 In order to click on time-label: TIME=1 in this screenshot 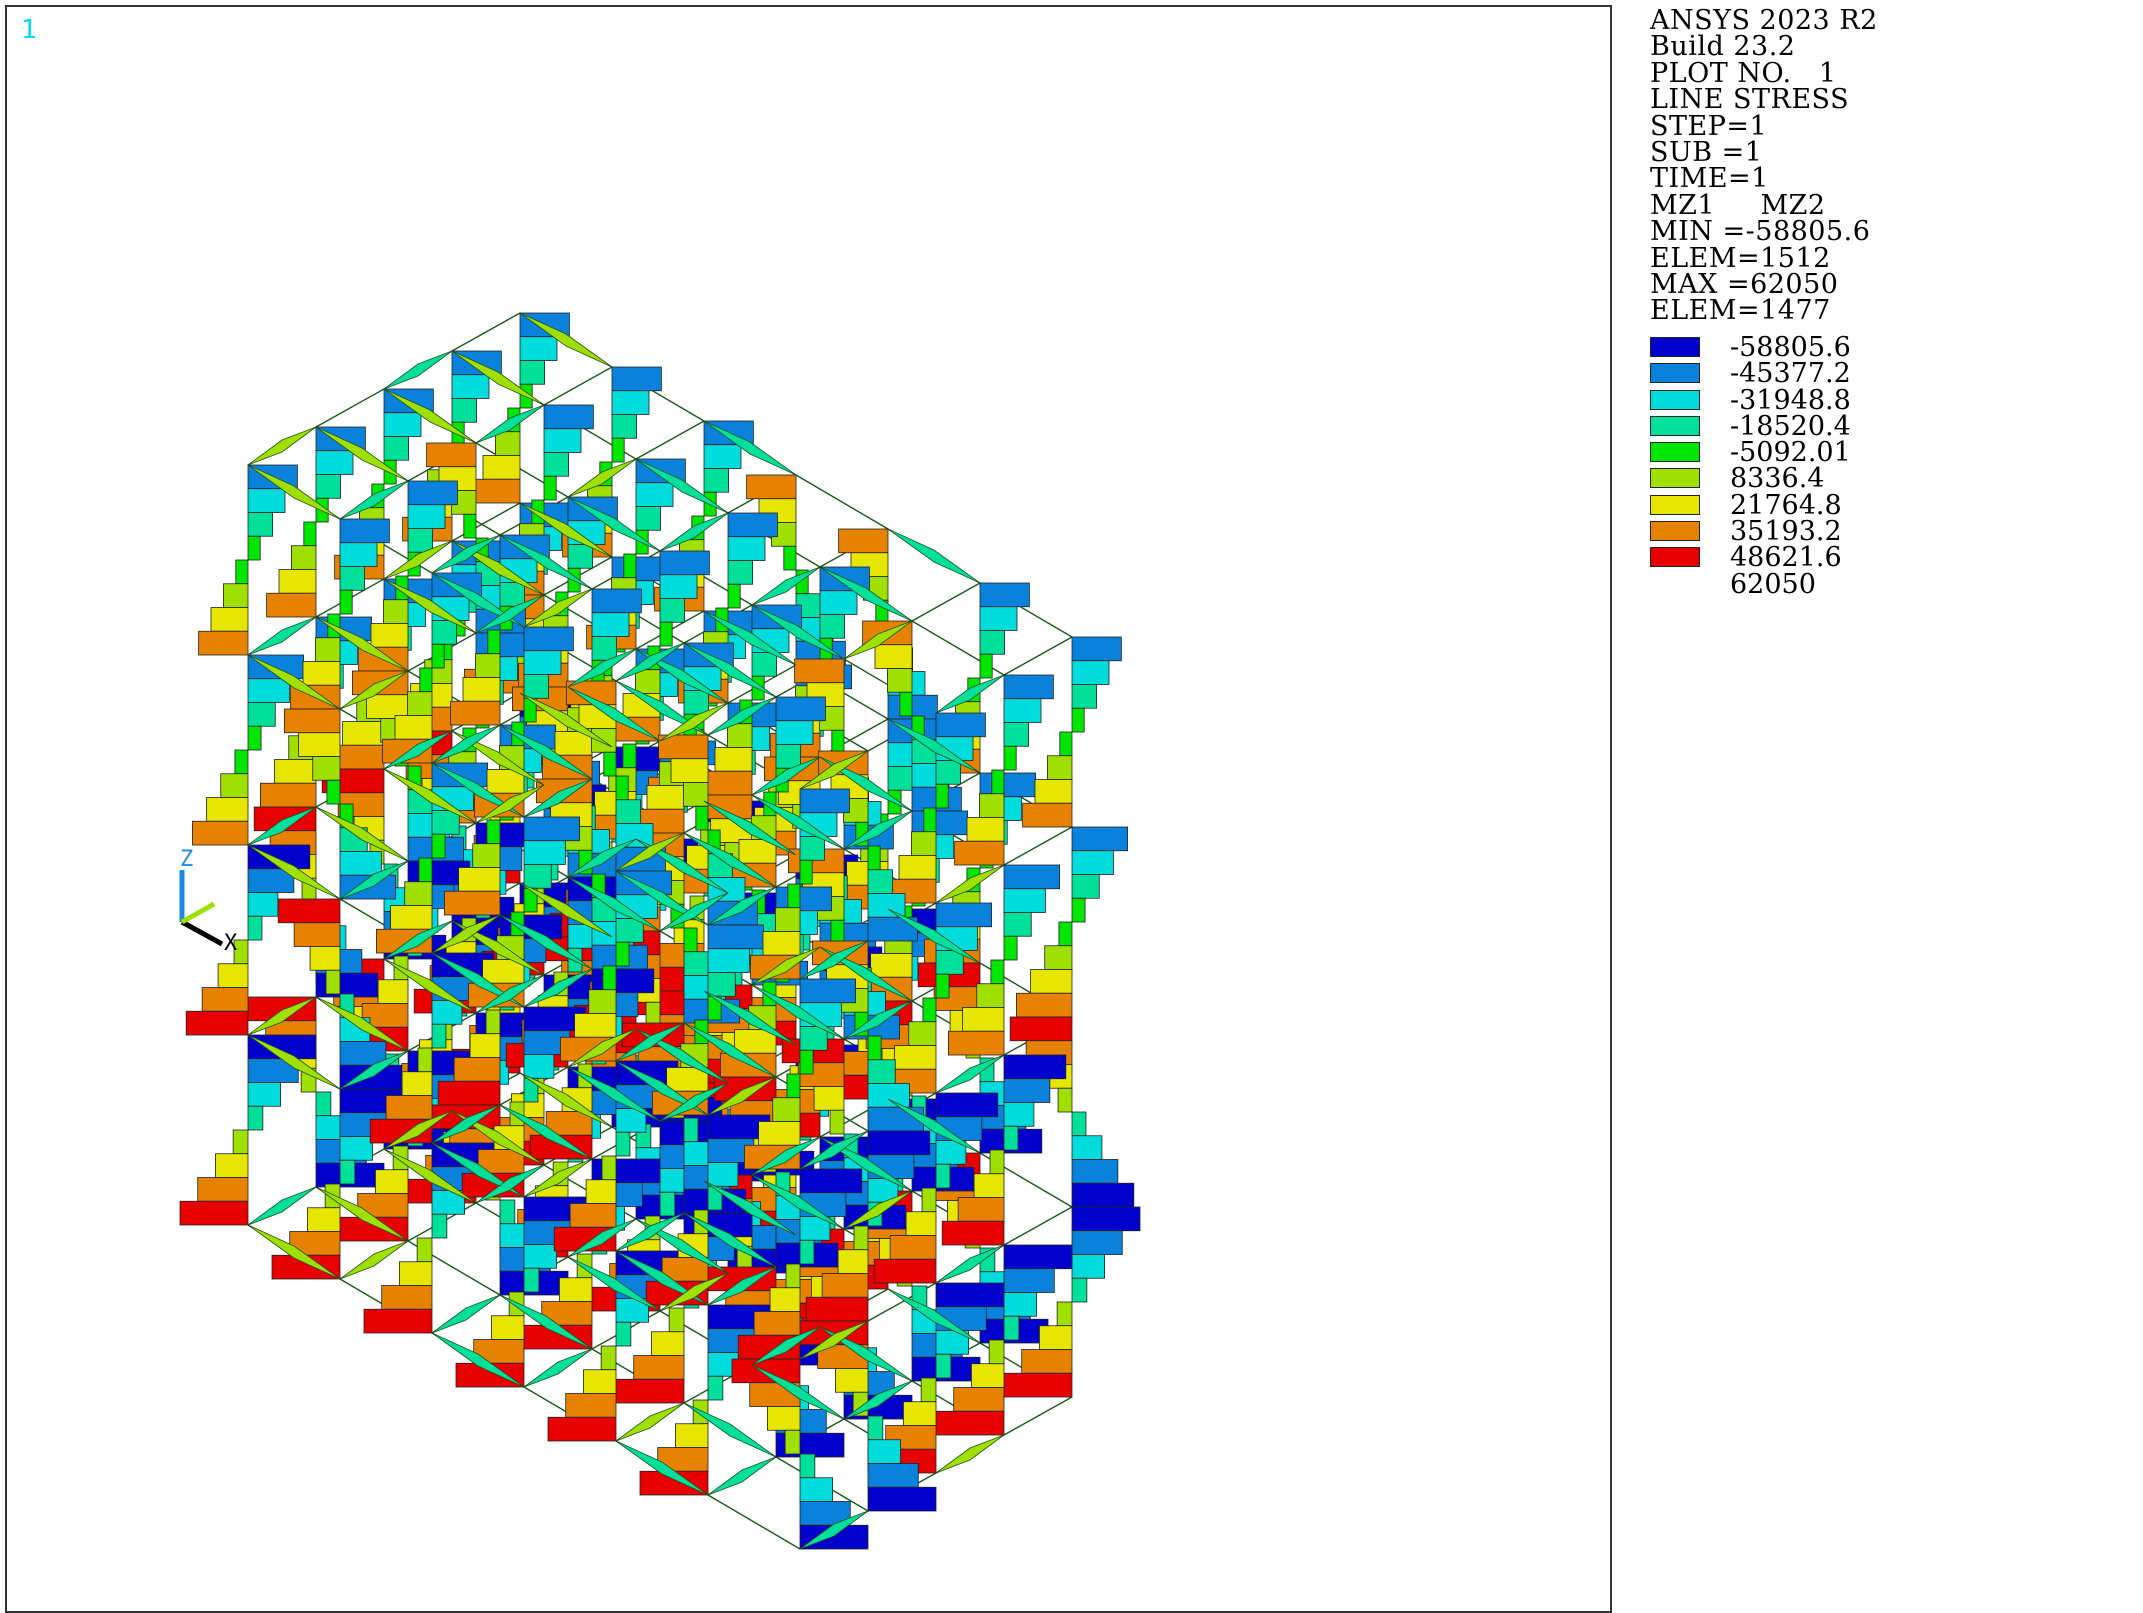, I will do `click(1709, 179)`.